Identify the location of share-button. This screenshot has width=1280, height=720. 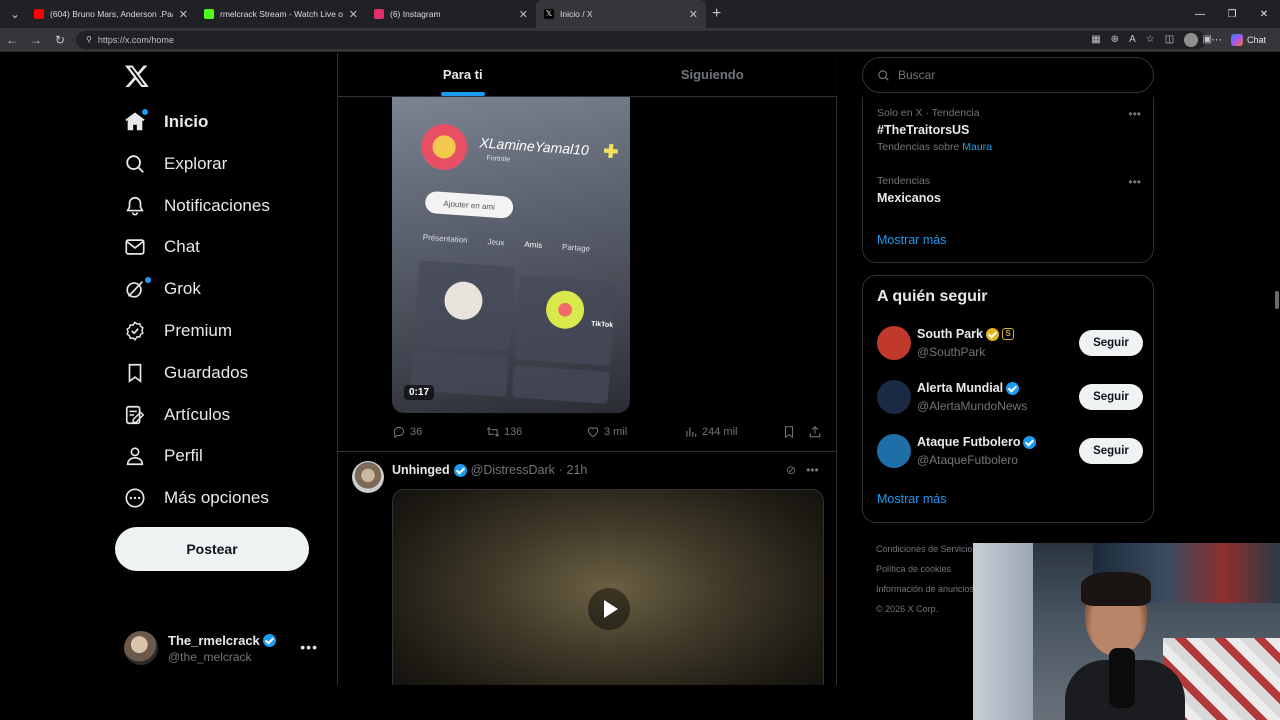
(815, 432).